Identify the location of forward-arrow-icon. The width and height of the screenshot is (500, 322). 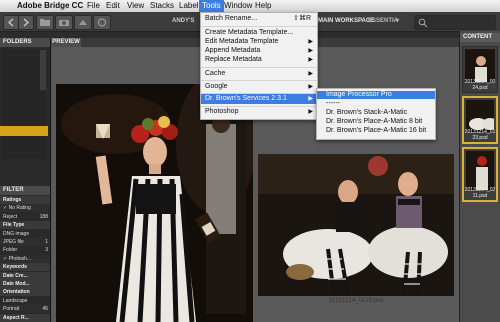
(26, 22).